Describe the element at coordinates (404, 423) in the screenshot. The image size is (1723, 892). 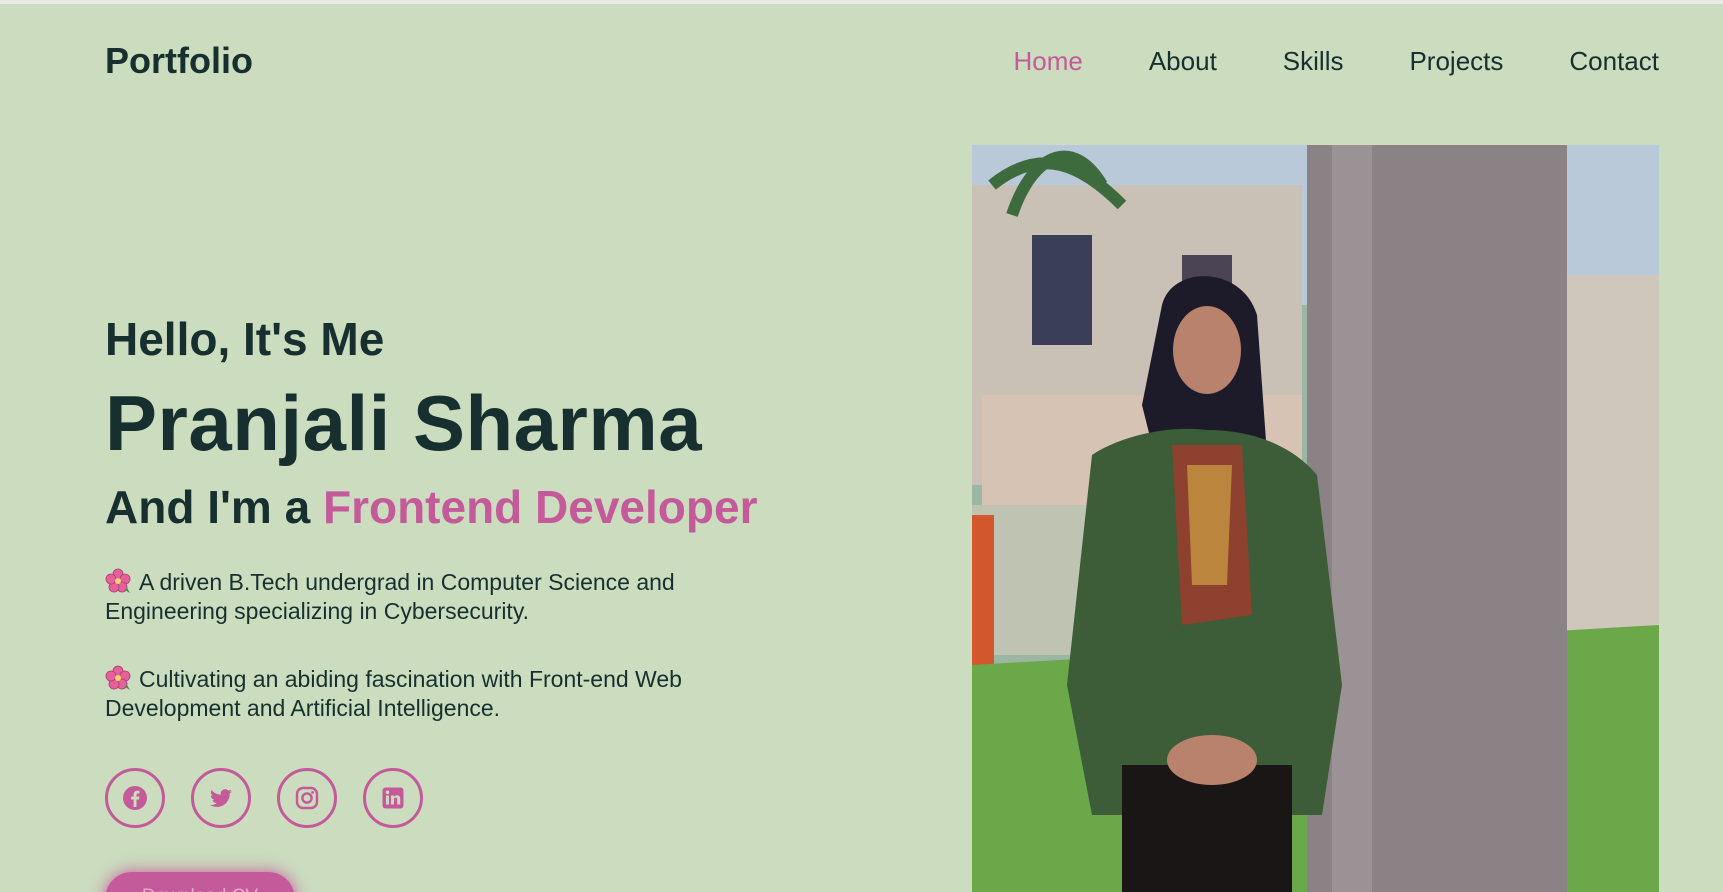
I see `hero-name: Pranjali Sharma` at that location.